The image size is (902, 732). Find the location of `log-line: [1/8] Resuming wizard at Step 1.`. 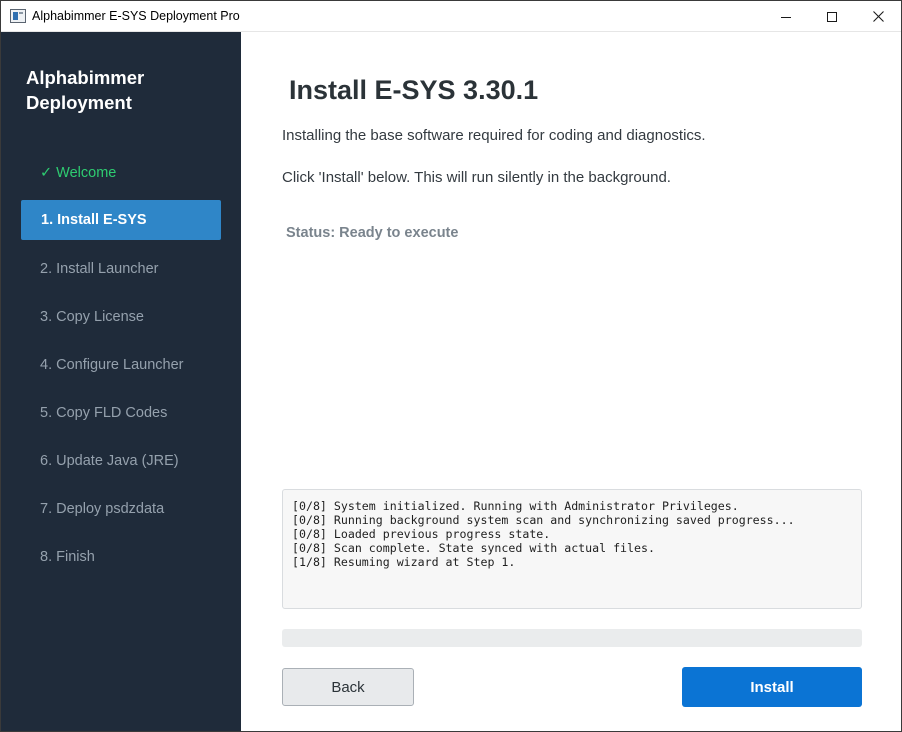

log-line: [1/8] Resuming wizard at Step 1. is located at coordinates (404, 562).